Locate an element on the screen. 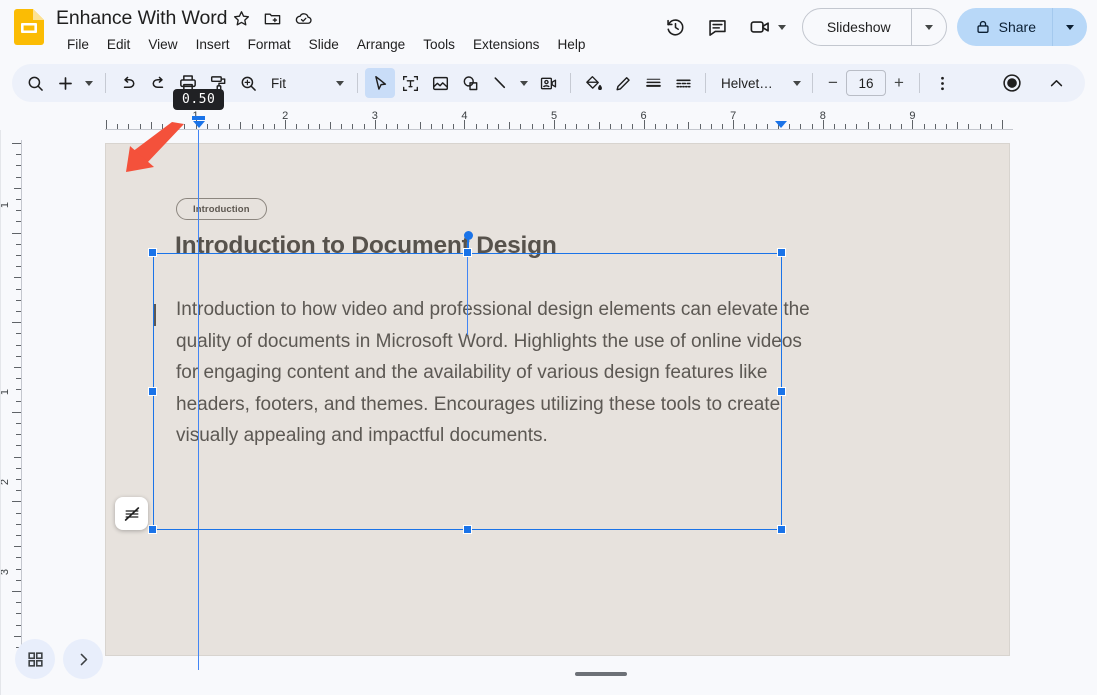 Image resolution: width=1097 pixels, height=695 pixels. expand-panel-button is located at coordinates (83, 659).